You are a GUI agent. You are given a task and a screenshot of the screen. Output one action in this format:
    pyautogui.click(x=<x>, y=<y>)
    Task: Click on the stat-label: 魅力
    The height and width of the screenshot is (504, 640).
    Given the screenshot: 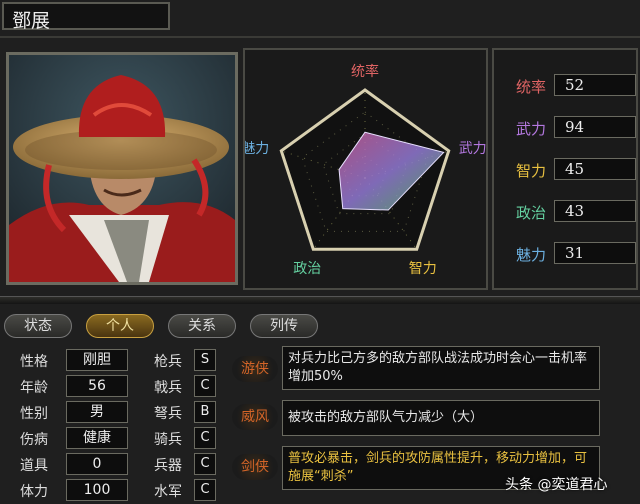 What is the action you would take?
    pyautogui.click(x=531, y=255)
    